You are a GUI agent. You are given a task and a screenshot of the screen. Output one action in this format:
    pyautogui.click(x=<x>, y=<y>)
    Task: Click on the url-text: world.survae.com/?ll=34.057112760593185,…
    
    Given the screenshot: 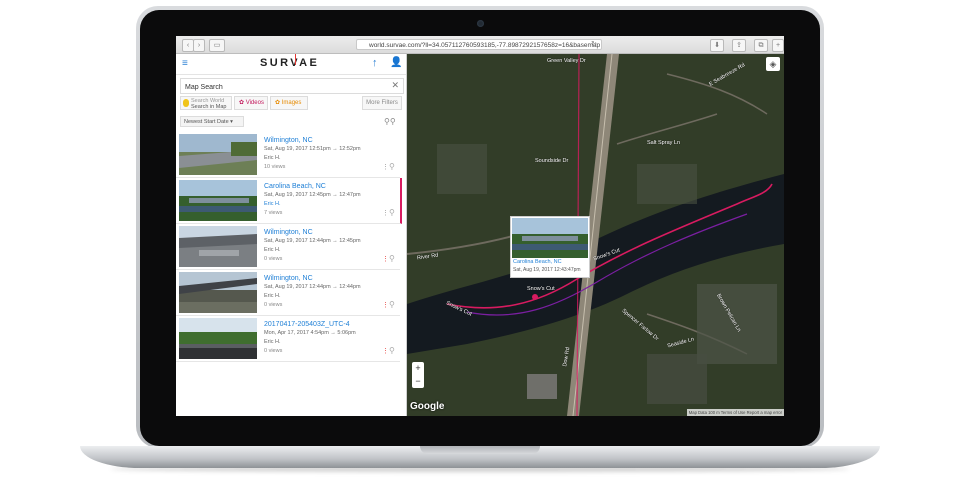 What is the action you would take?
    pyautogui.click(x=485, y=45)
    